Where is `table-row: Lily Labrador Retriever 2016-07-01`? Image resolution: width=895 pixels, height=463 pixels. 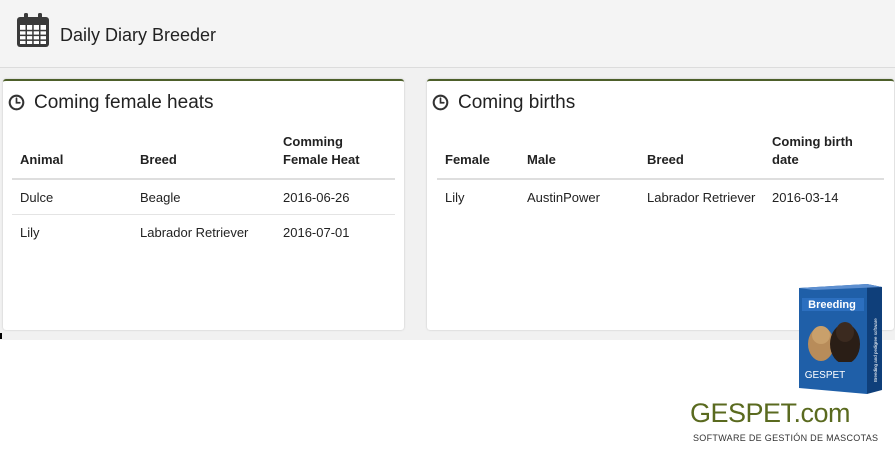 table-row: Lily Labrador Retriever 2016-07-01 is located at coordinates (203, 232).